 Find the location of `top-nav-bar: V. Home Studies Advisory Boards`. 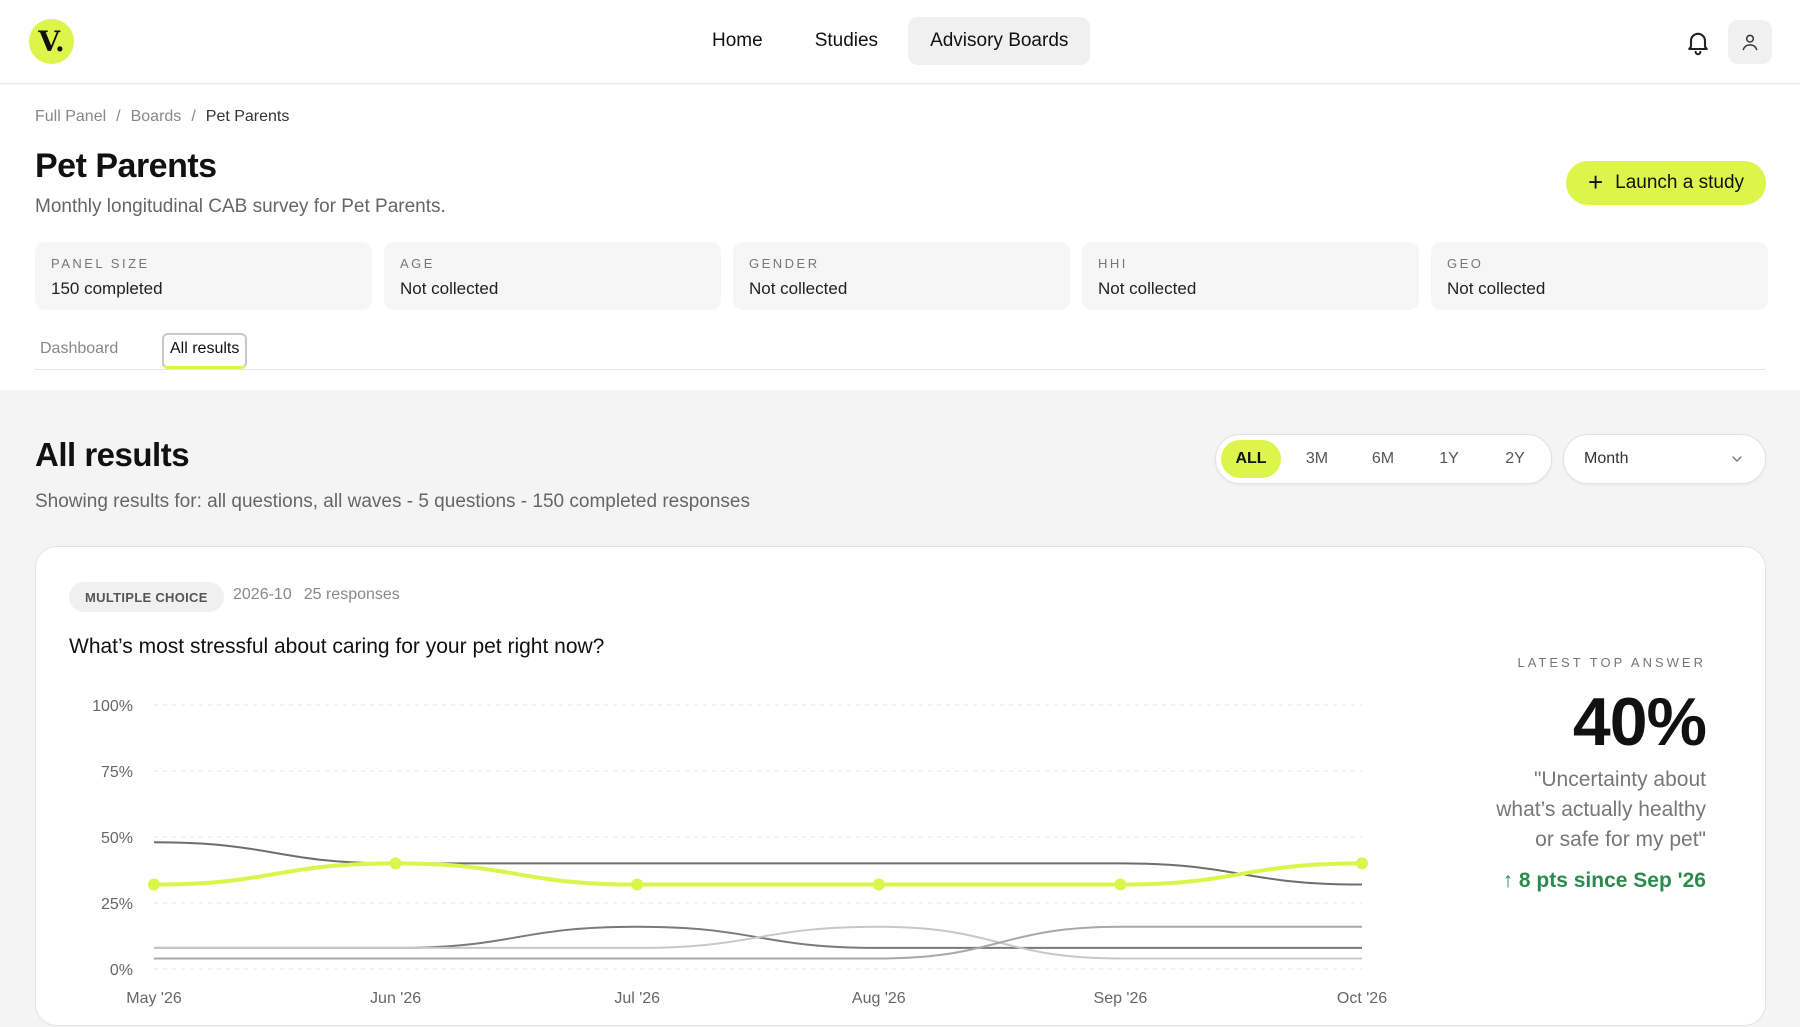

top-nav-bar: V. Home Studies Advisory Boards is located at coordinates (900, 42).